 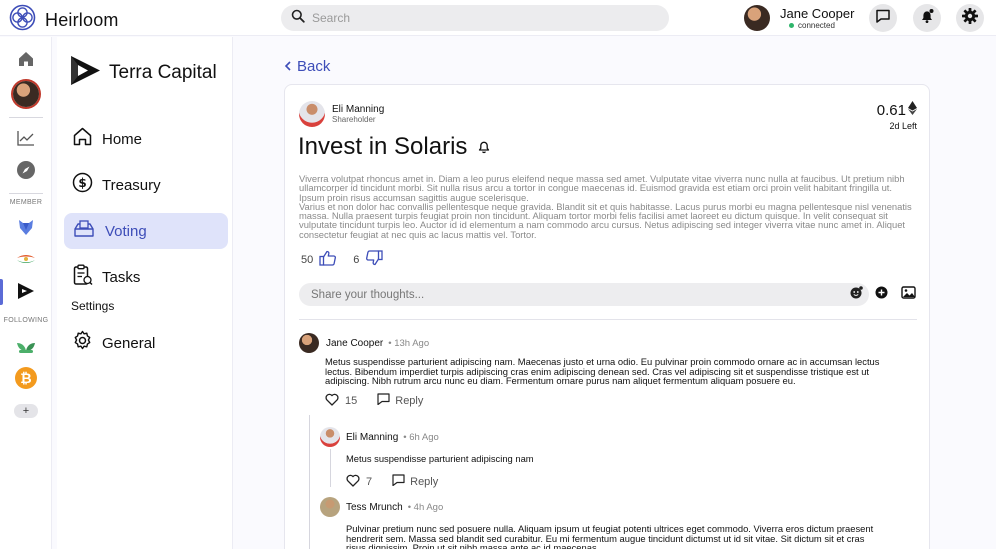 I want to click on rail-explore, so click(x=26, y=172).